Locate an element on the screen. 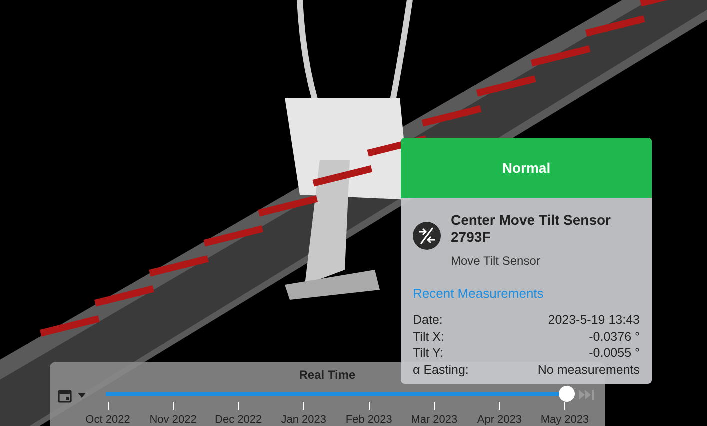 The height and width of the screenshot is (426, 707). status-text: Normal is located at coordinates (526, 168).